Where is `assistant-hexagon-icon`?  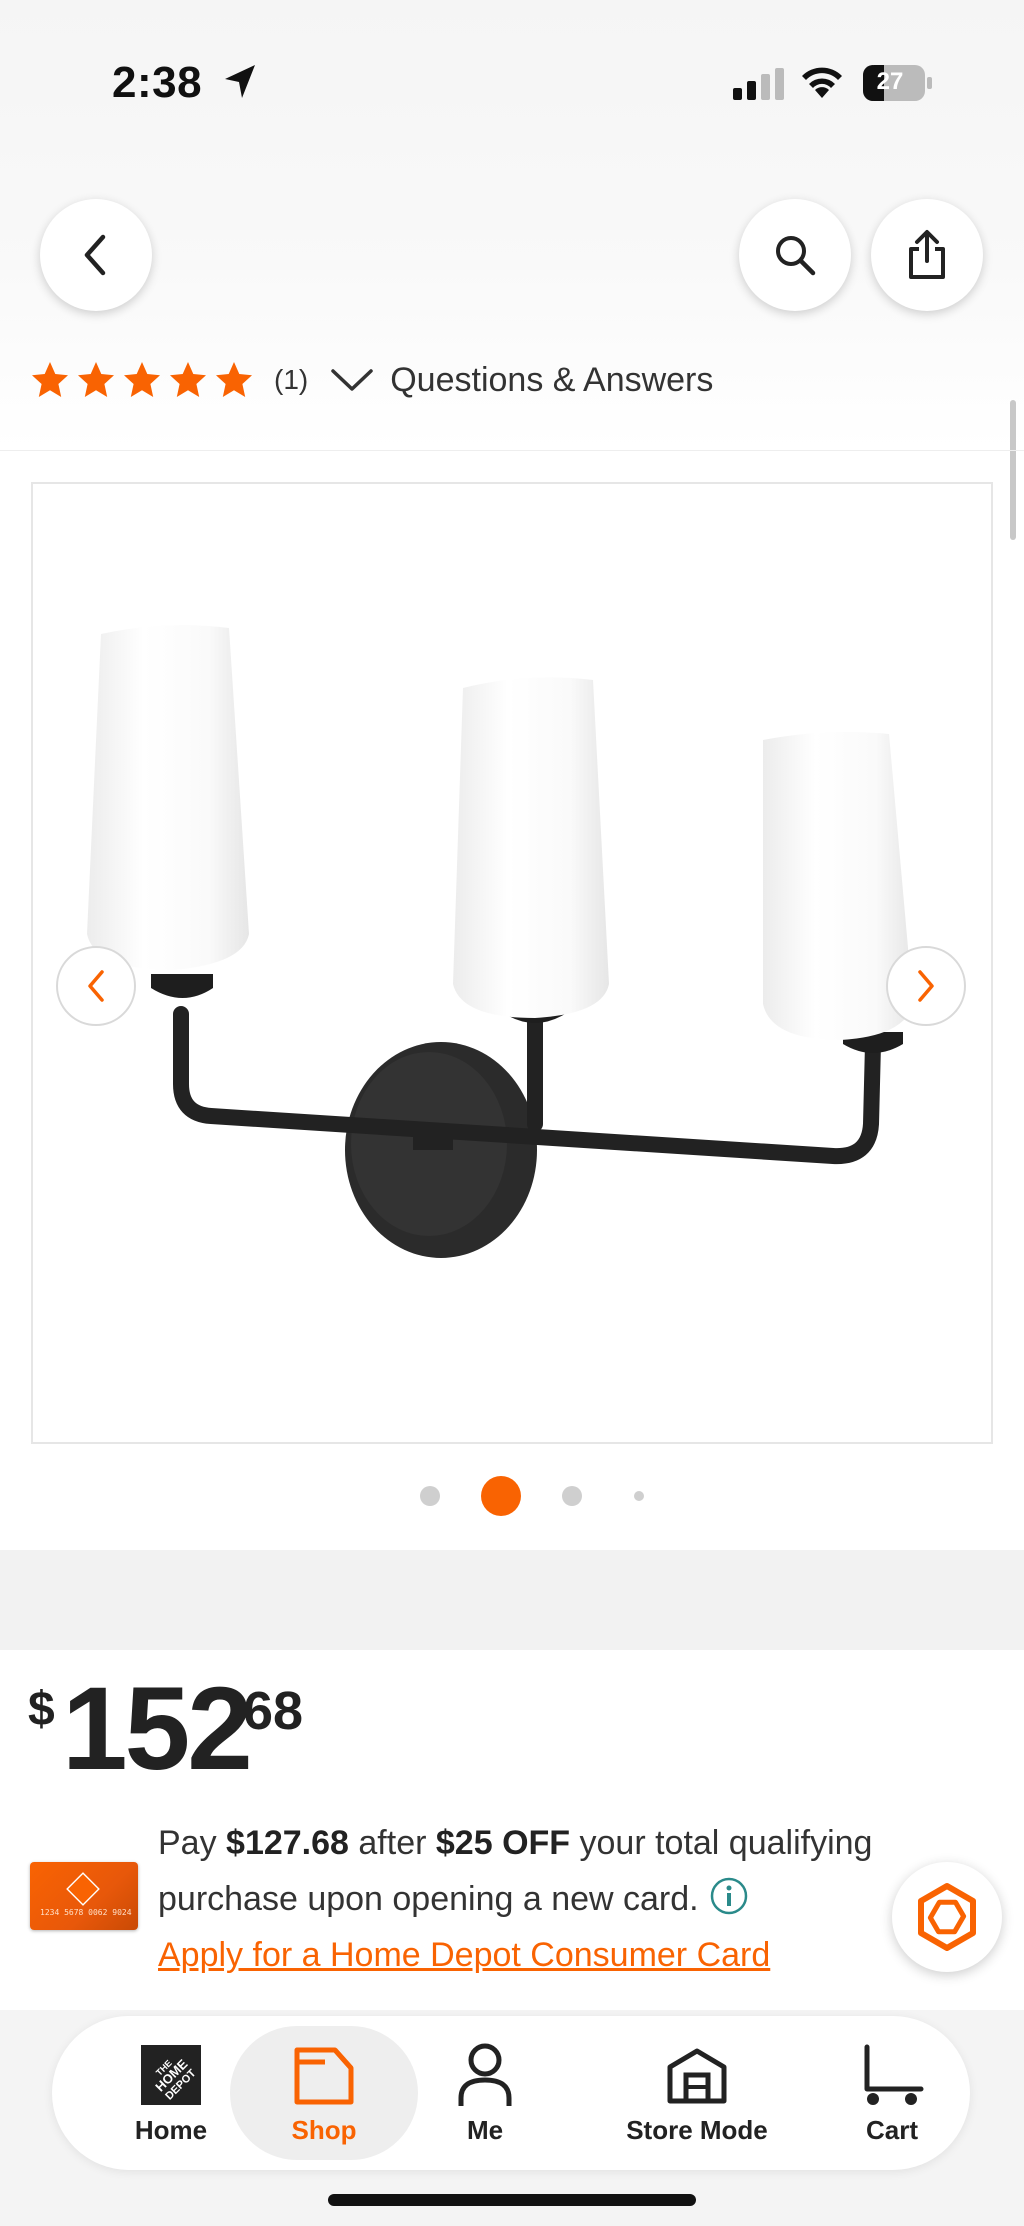 assistant-hexagon-icon is located at coordinates (947, 1917).